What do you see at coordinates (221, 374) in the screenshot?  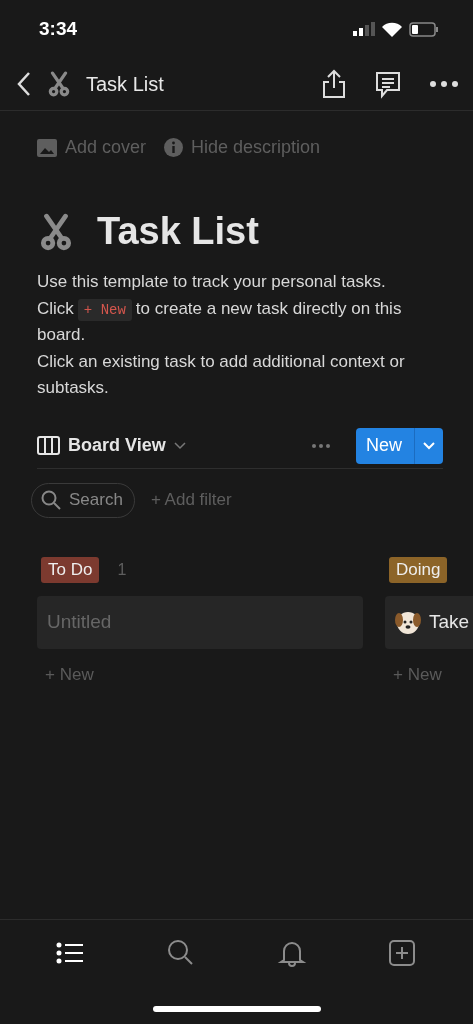 I see `description-text: Click an existing task to add additional context or subtasks.` at bounding box center [221, 374].